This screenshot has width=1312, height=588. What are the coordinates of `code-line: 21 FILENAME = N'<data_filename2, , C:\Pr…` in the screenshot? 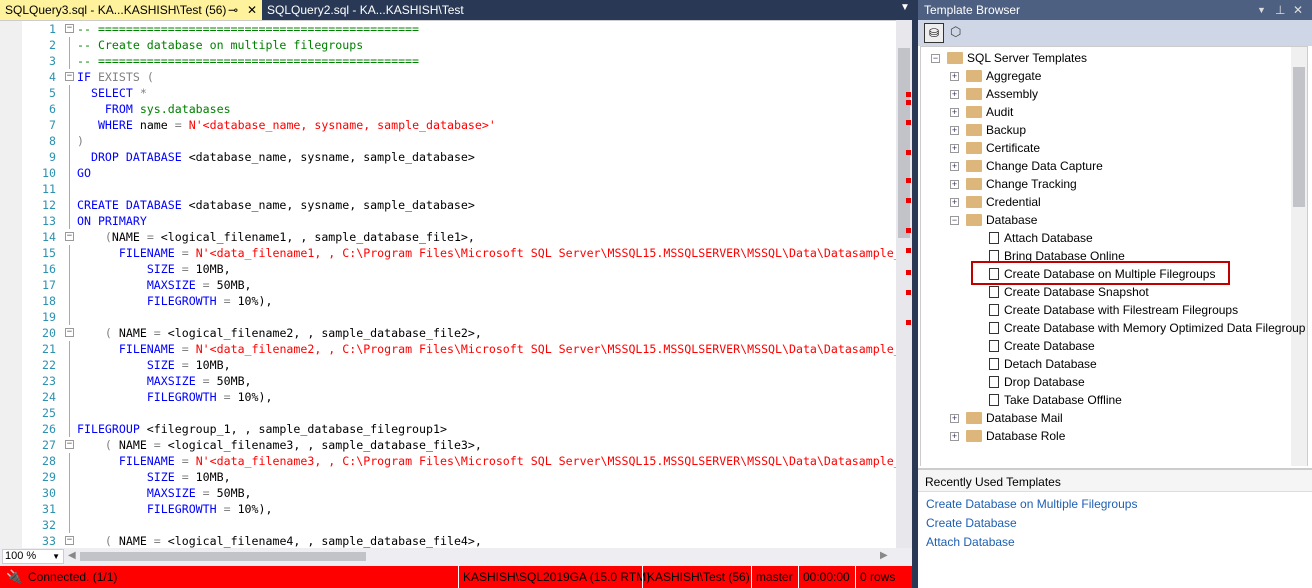 It's located at (463, 349).